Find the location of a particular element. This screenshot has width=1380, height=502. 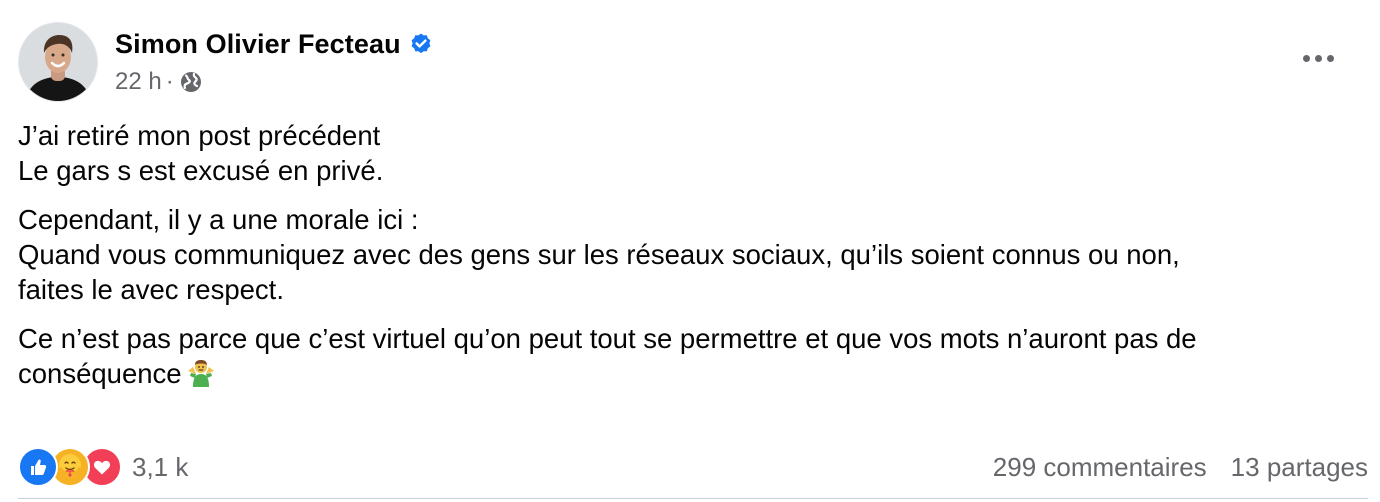

author-avatar is located at coordinates (58, 62).